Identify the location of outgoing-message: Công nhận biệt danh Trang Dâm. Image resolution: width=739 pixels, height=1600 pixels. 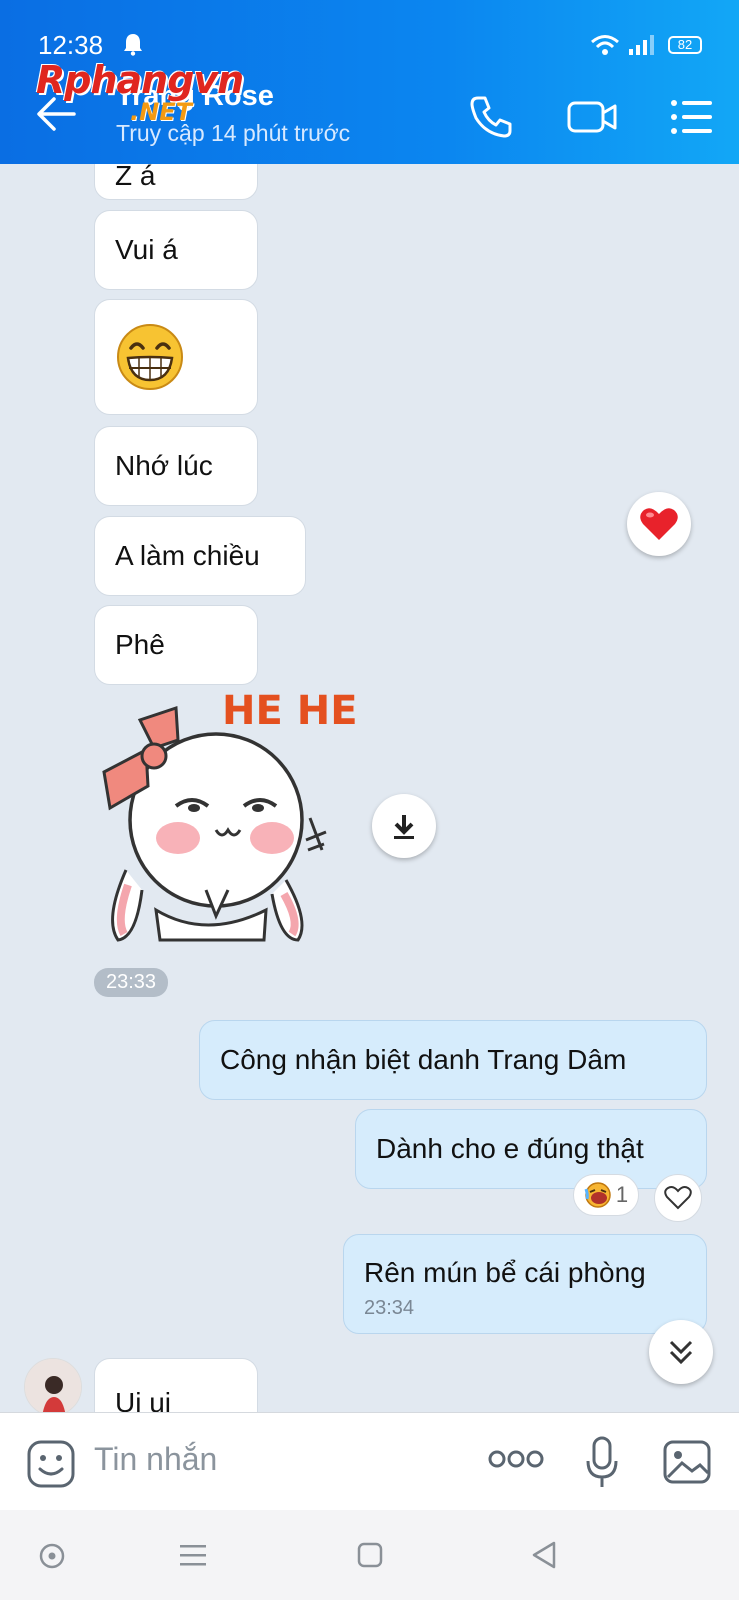
(453, 1060).